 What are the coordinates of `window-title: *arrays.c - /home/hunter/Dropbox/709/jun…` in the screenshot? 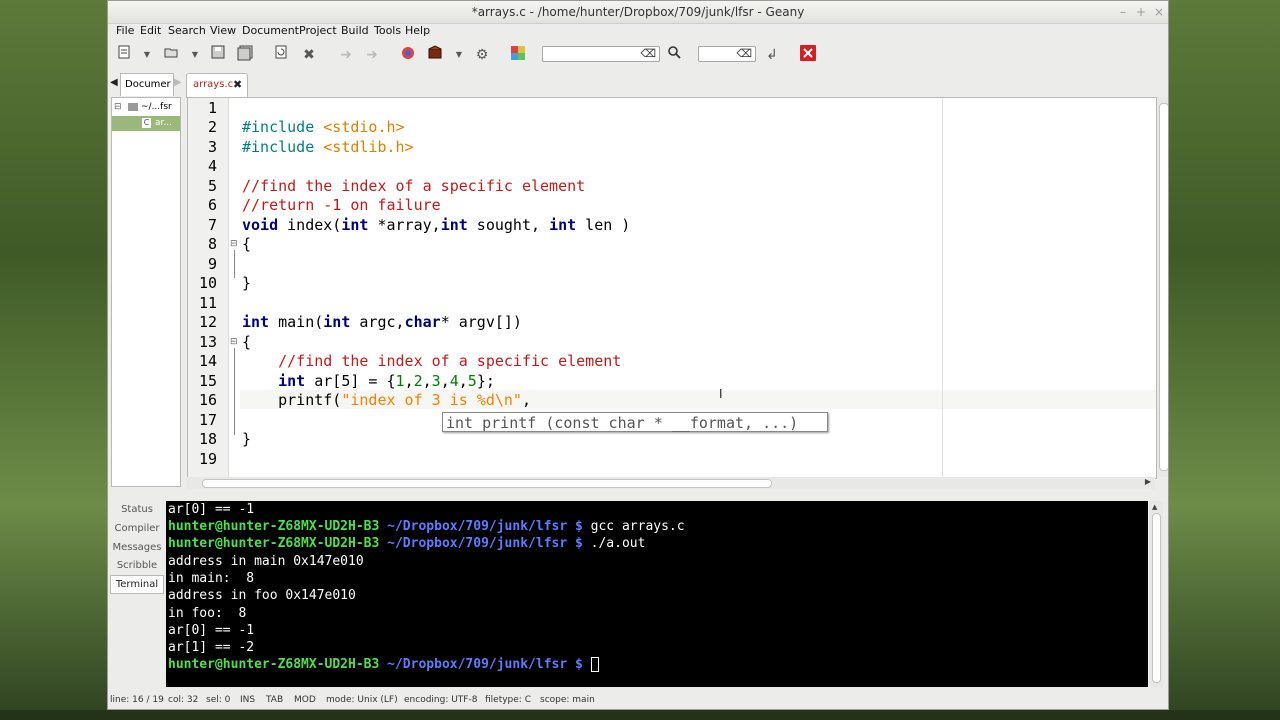 It's located at (638, 12).